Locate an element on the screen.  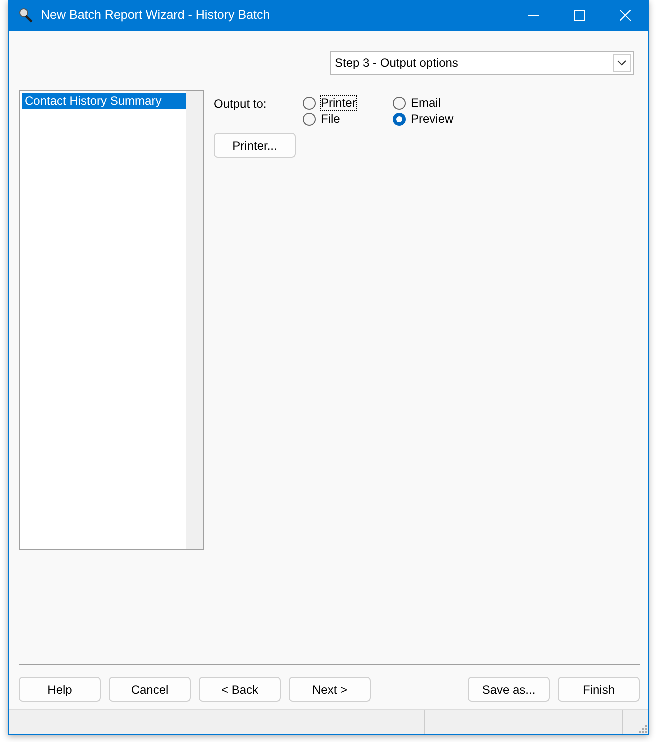
step-dropdown: Step 3 - Output options is located at coordinates (482, 63).